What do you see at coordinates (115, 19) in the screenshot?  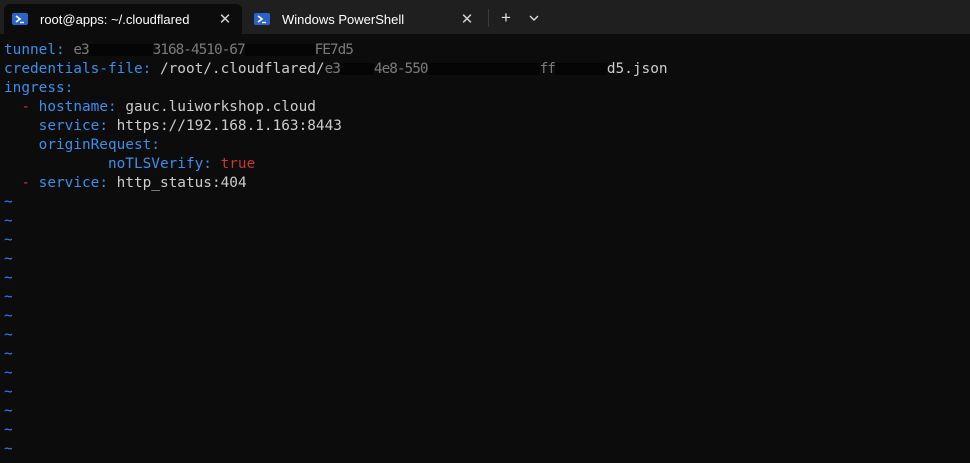 I see `tab-title: root@apps: ~/.cloudflared` at bounding box center [115, 19].